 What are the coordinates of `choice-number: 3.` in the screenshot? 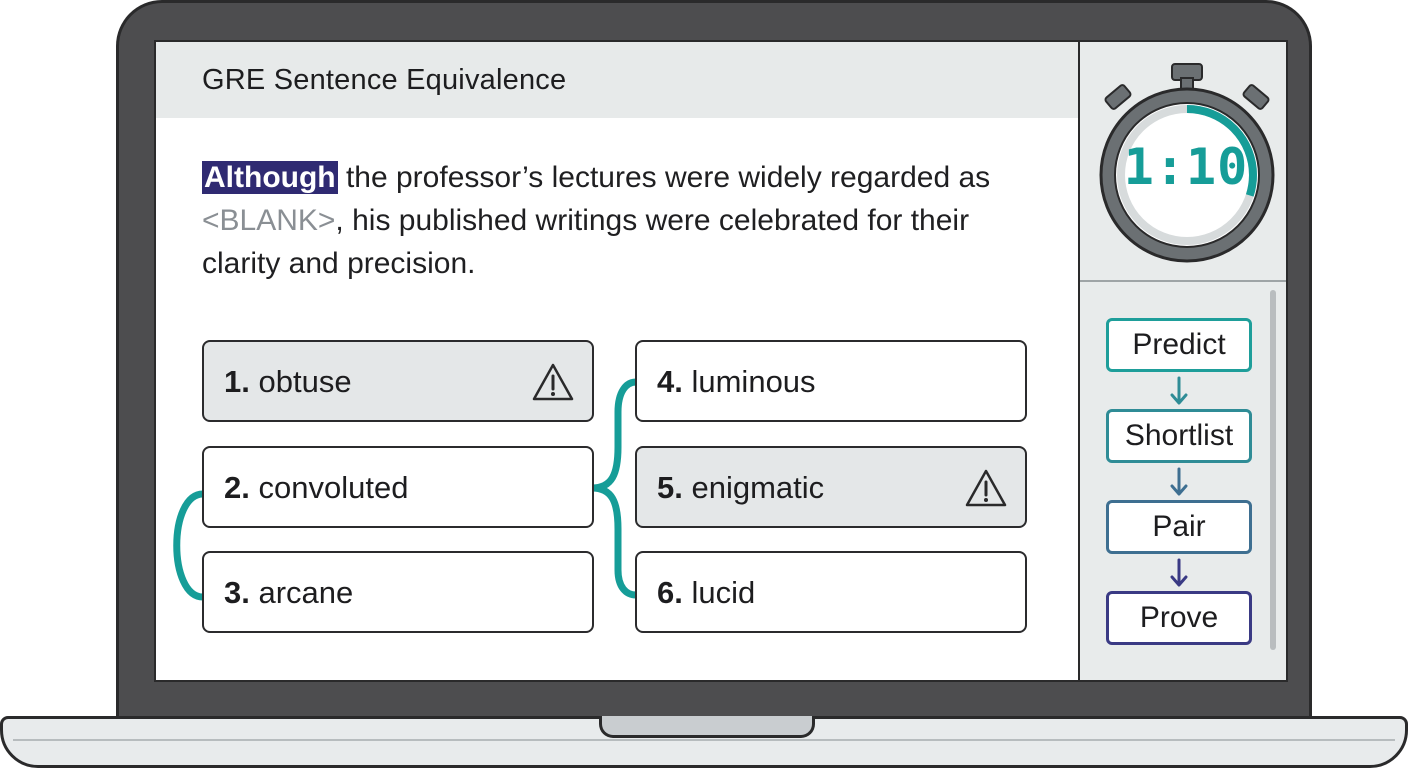 It's located at (237, 592).